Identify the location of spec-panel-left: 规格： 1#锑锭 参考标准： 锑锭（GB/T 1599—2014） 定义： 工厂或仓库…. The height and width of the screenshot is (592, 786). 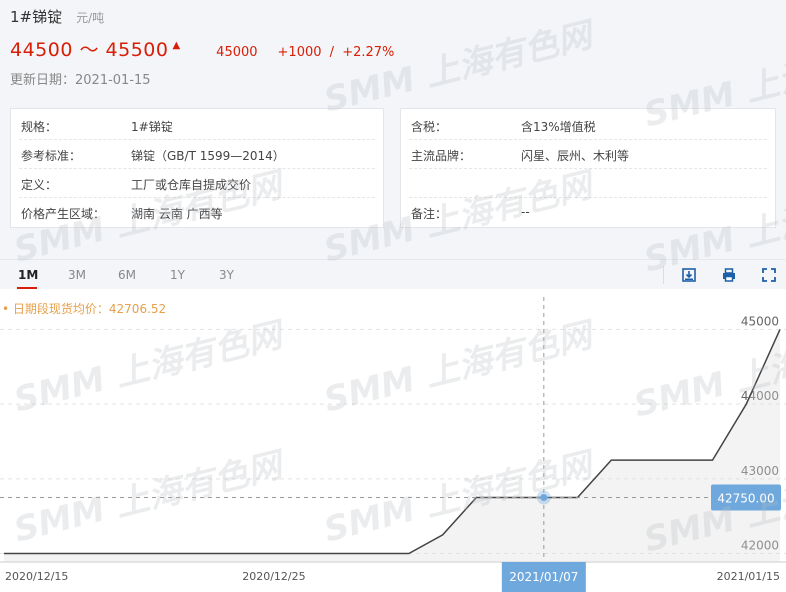
(197, 168).